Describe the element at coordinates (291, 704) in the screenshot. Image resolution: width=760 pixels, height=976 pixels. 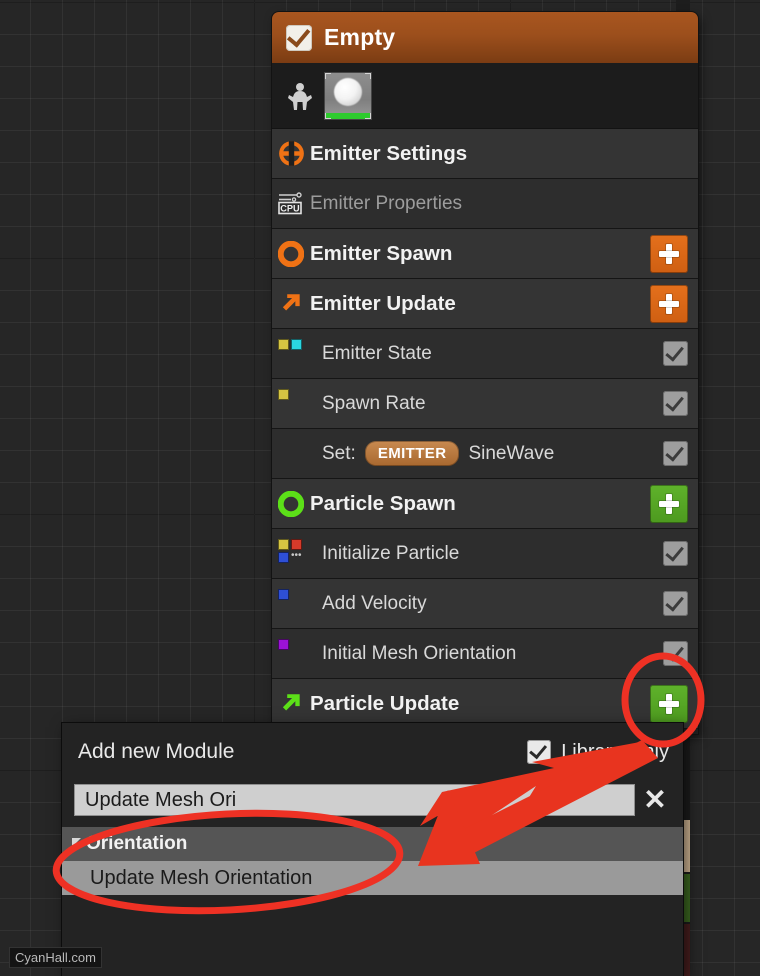
I see `particle-update-icon` at that location.